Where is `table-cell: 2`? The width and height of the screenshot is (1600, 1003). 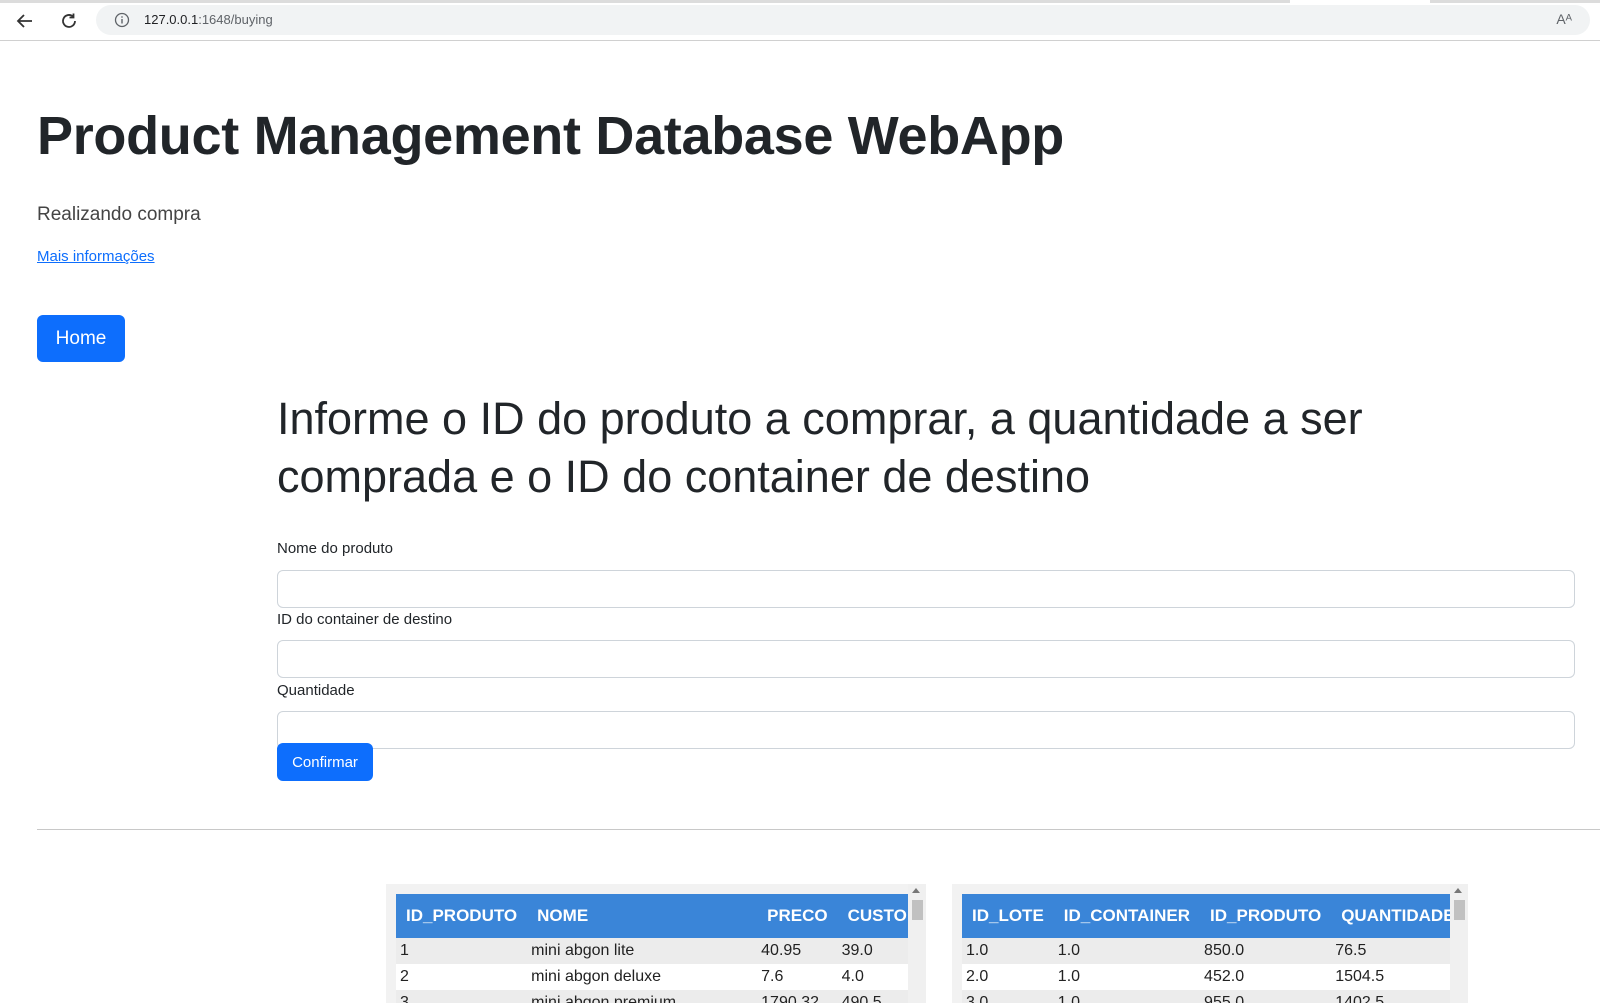
table-cell: 2 is located at coordinates (462, 977).